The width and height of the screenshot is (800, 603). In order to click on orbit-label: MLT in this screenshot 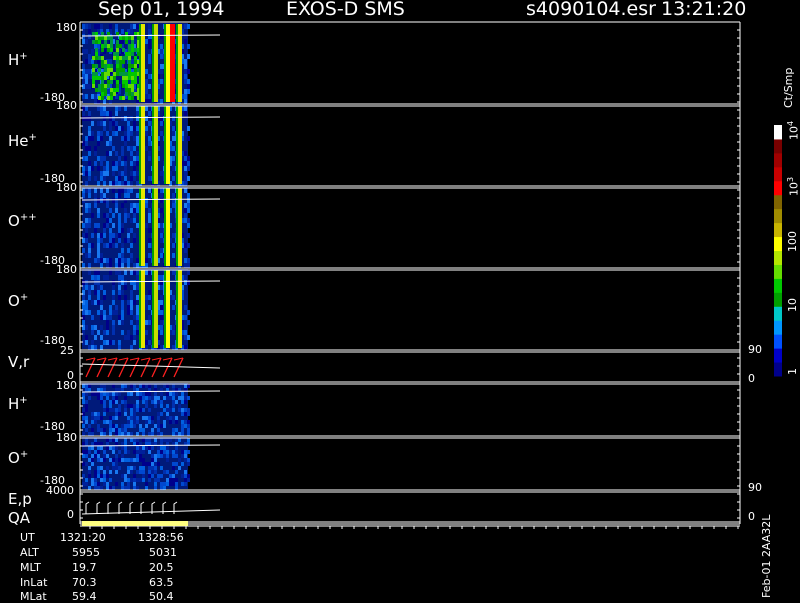, I will do `click(30, 567)`.